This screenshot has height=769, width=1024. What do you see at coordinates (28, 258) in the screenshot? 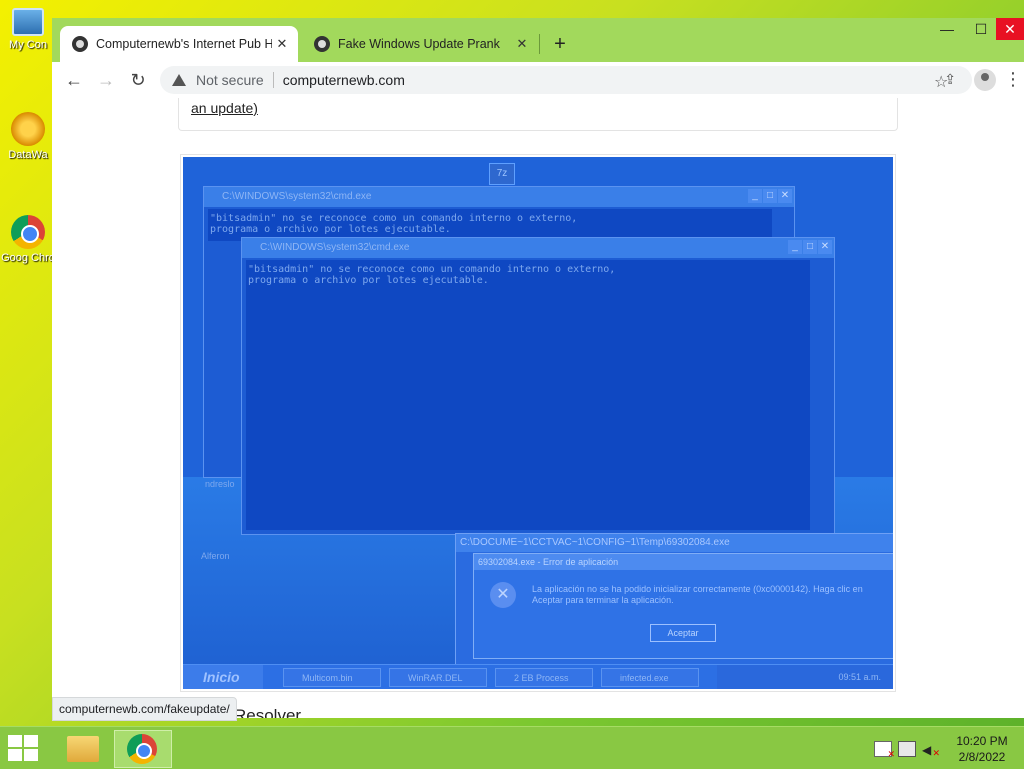
I see `desktop-icon-label: Goog Chro` at bounding box center [28, 258].